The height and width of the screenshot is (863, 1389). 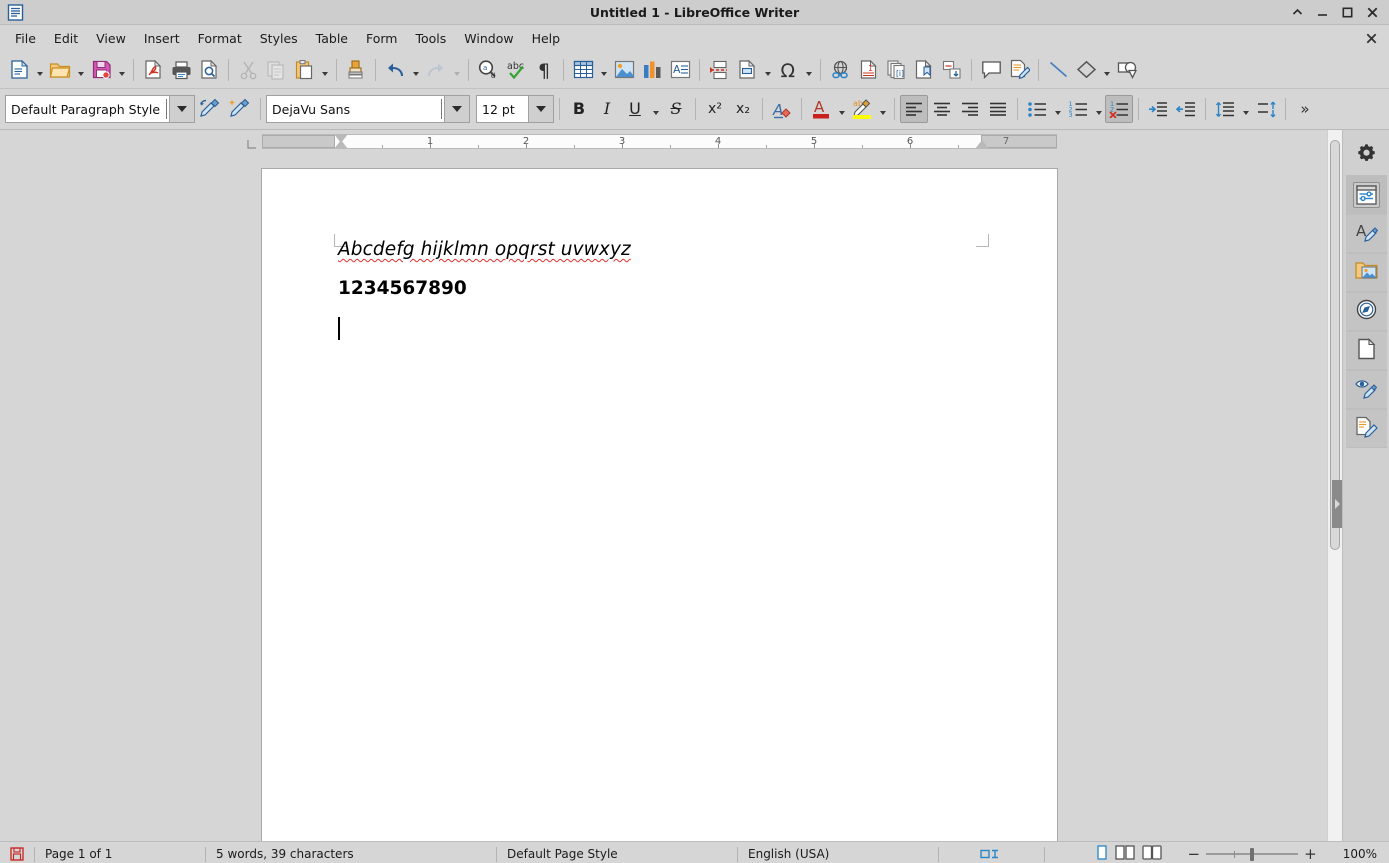 What do you see at coordinates (298, 141) in the screenshot?
I see `left-margin-zone` at bounding box center [298, 141].